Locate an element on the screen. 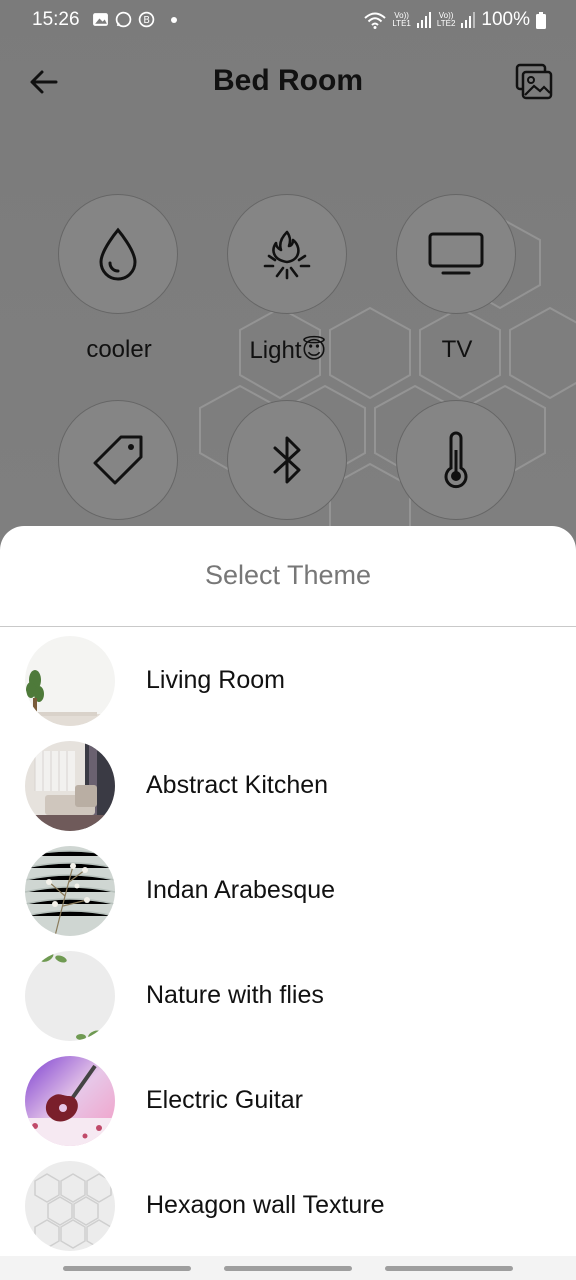 The width and height of the screenshot is (576, 1280). app-bar: Bed Room is located at coordinates (288, 82).